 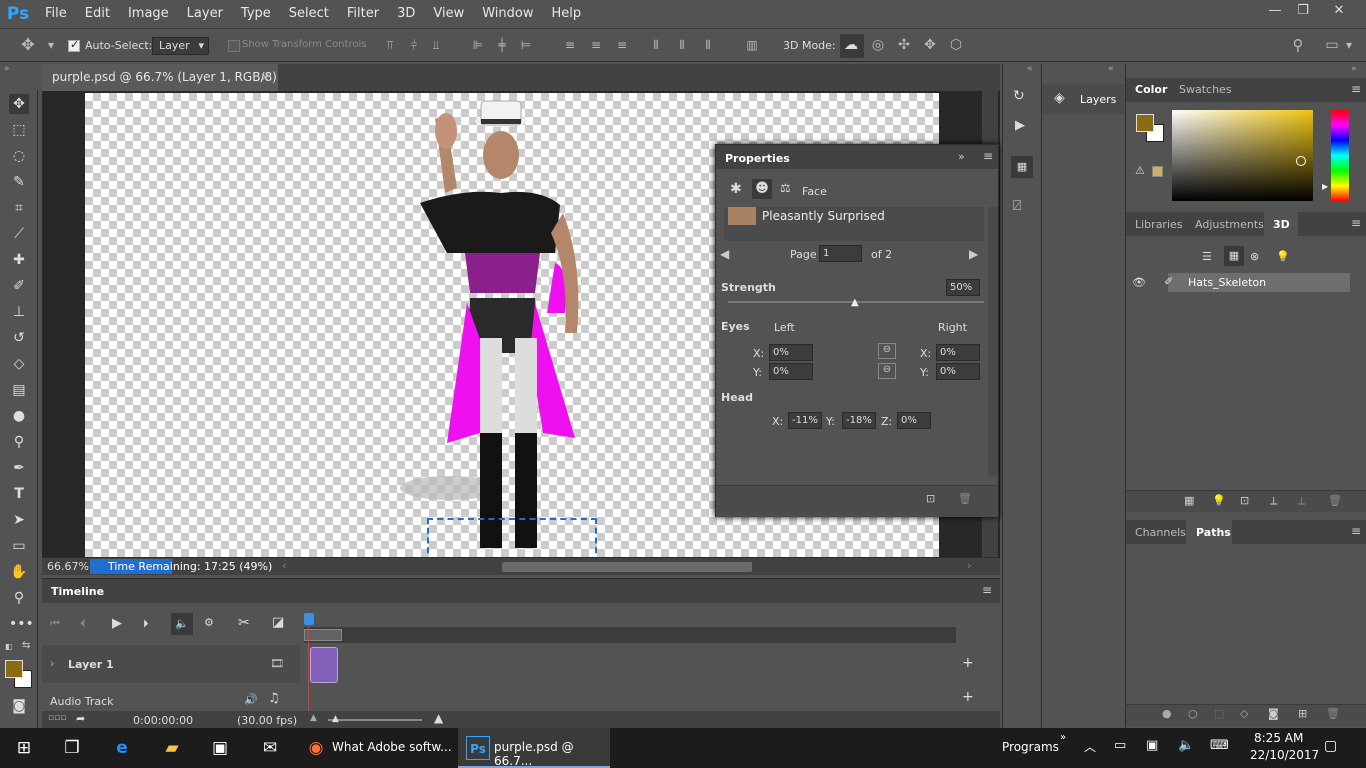 What do you see at coordinates (1330, 746) in the screenshot?
I see `action-center-icon: ▢` at bounding box center [1330, 746].